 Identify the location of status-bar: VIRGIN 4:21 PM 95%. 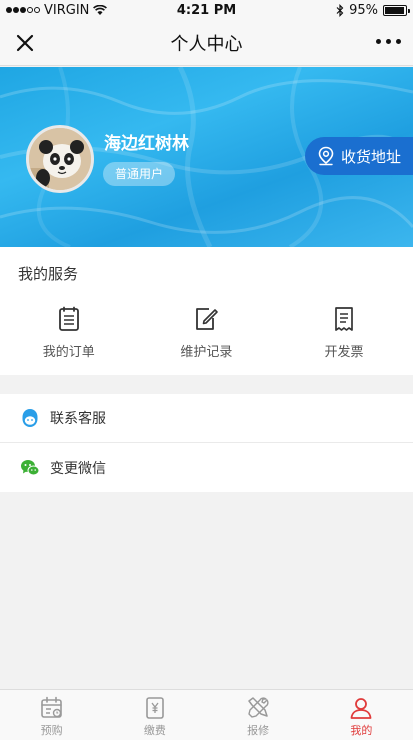
(206, 10).